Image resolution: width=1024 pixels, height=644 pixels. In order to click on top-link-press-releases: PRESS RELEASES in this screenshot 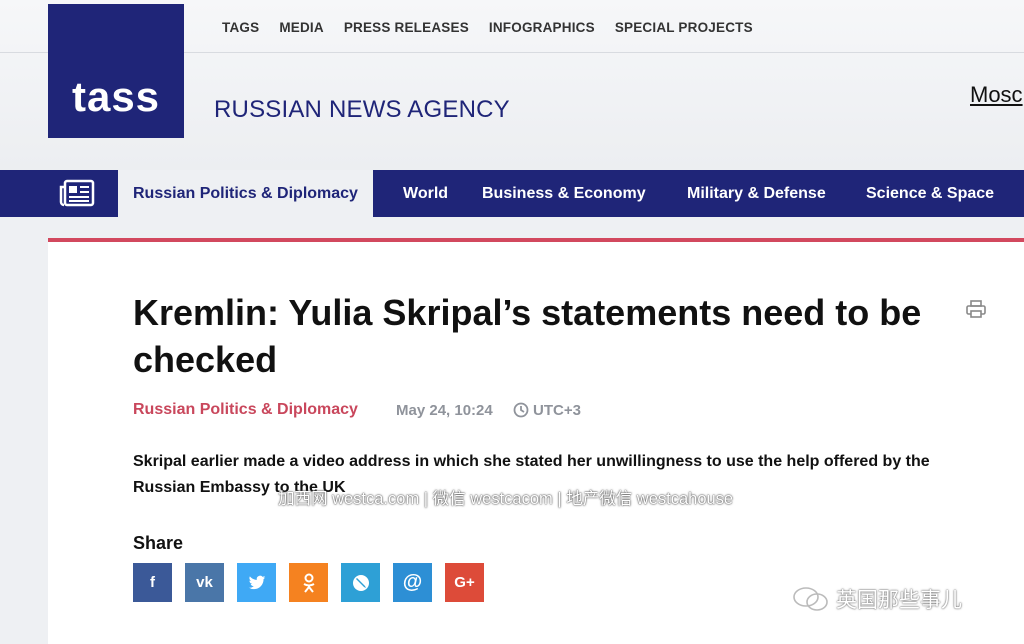, I will do `click(406, 27)`.